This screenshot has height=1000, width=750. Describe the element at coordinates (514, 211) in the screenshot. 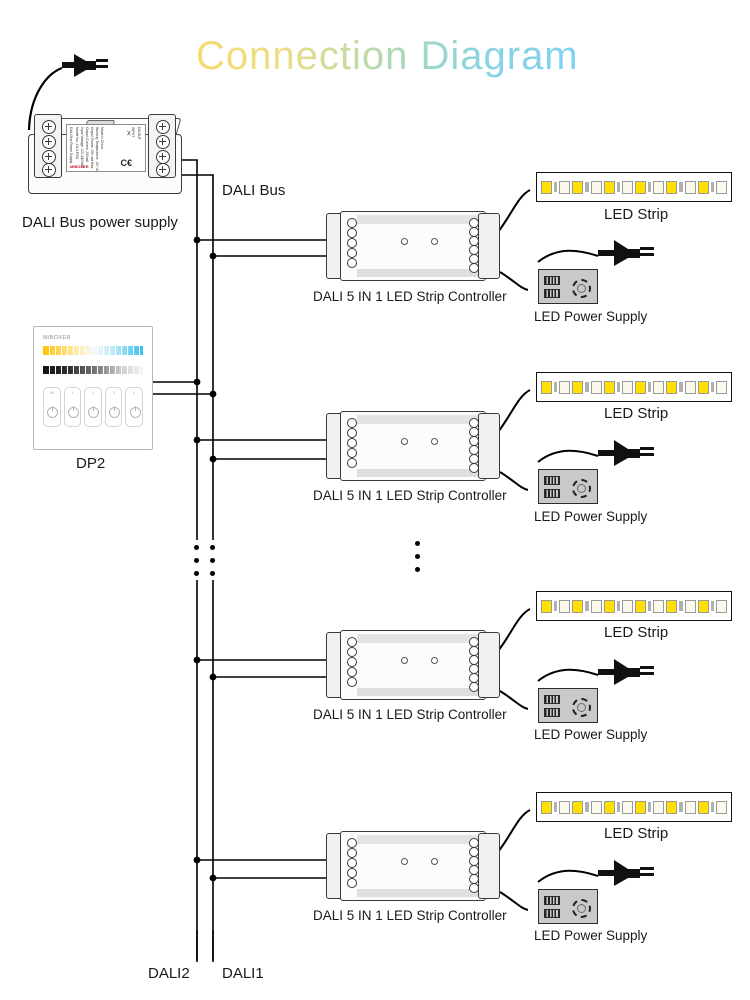

I see `ctrl1-to-strip` at that location.